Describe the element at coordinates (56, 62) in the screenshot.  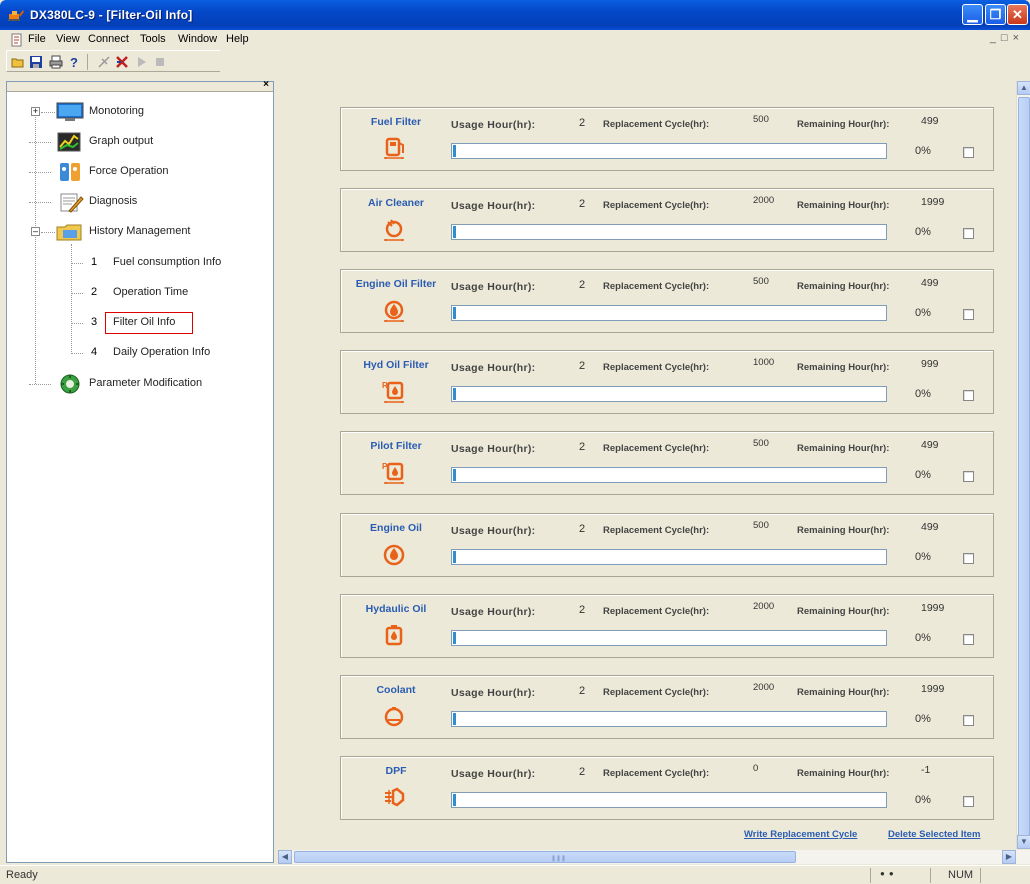
I see `print-icon` at that location.